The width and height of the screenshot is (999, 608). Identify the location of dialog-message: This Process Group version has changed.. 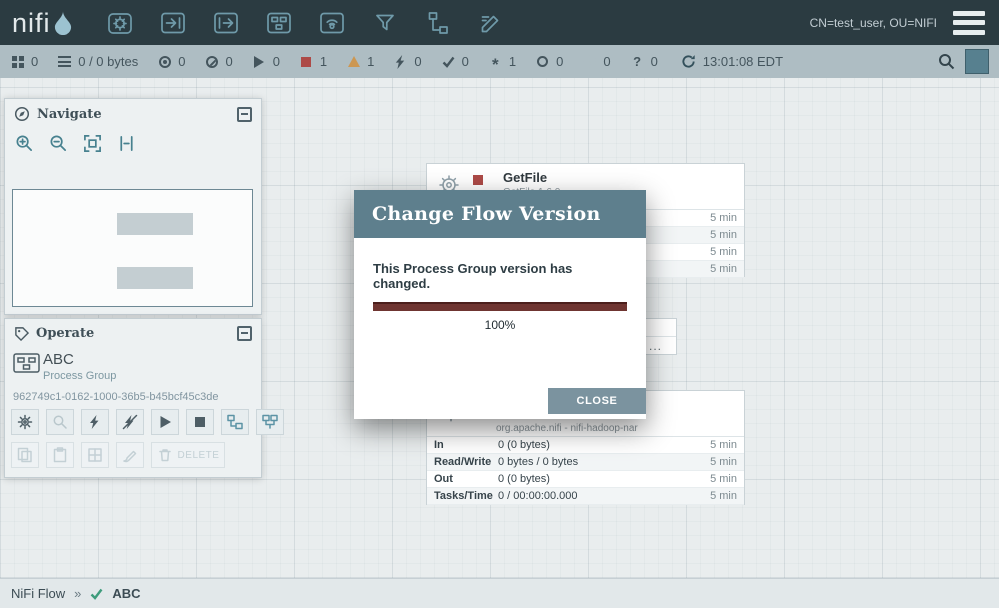
(473, 276).